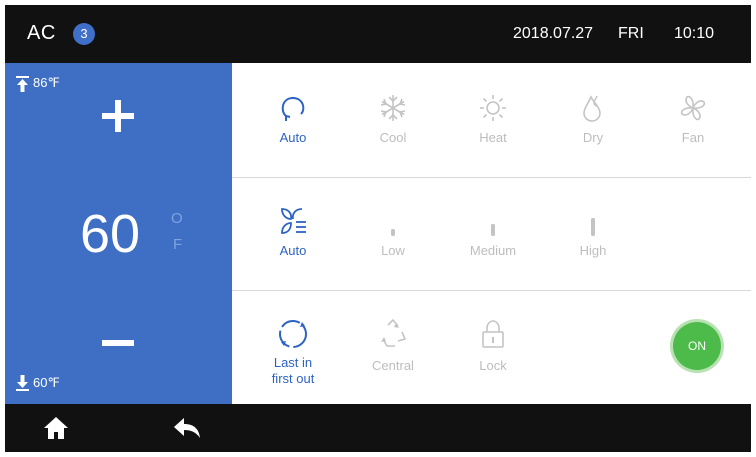 The image size is (756, 457). I want to click on date-text: 2018.07.27, so click(553, 33).